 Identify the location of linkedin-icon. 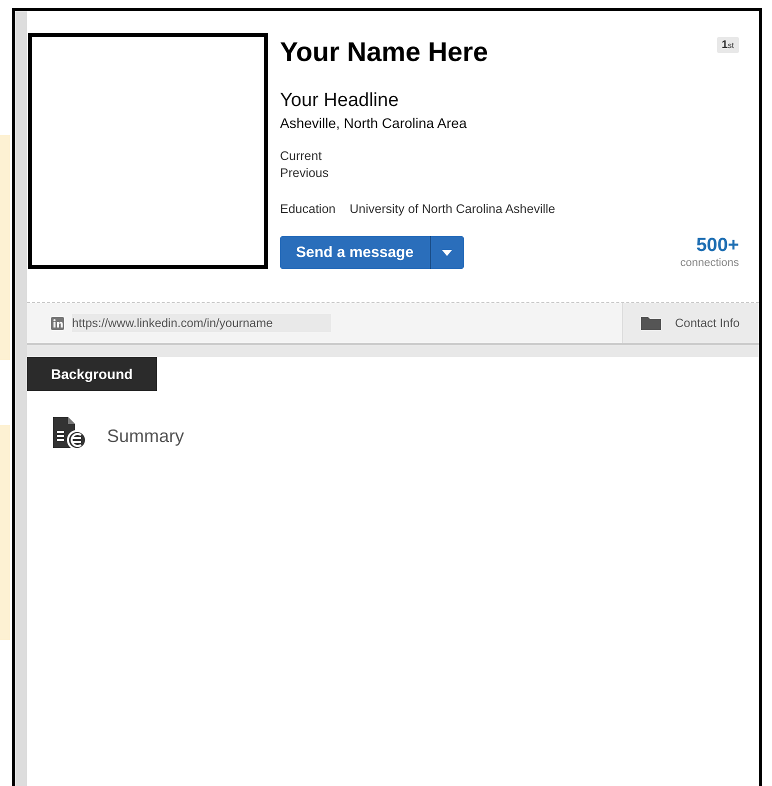
(57, 323).